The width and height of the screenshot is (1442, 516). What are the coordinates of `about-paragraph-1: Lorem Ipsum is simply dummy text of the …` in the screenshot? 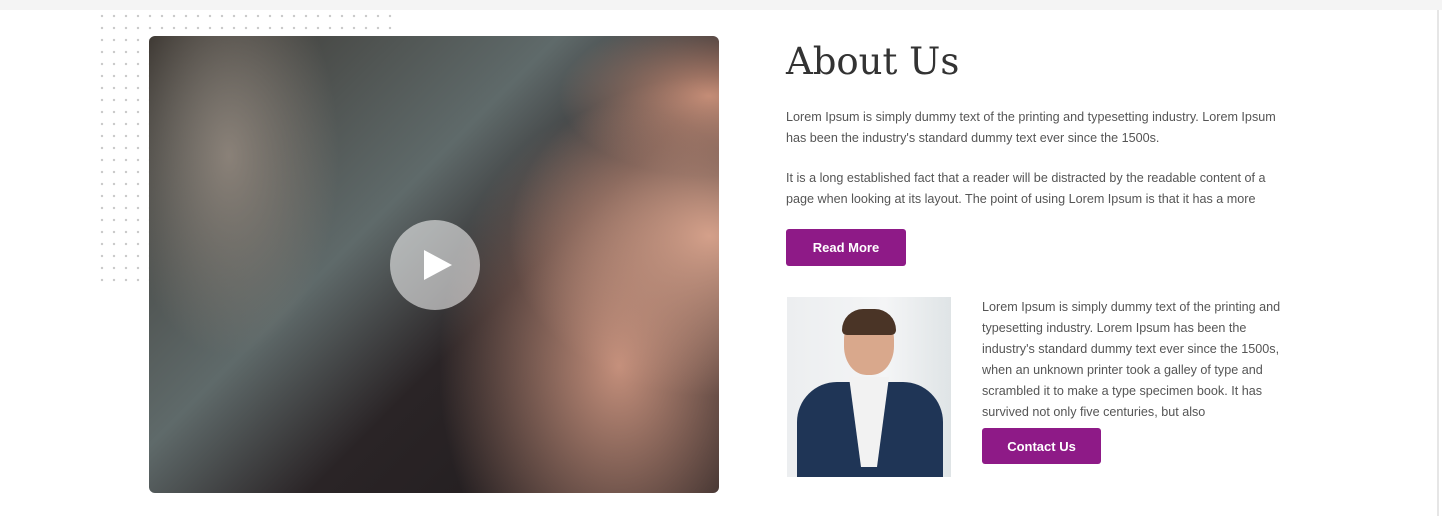 It's located at (1031, 127).